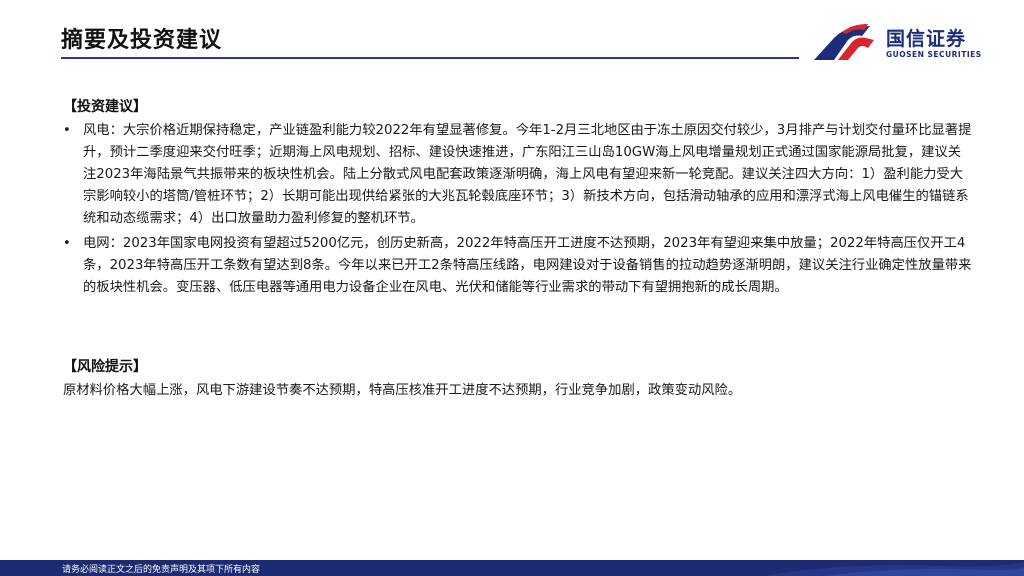  I want to click on footer-wave-icon, so click(894, 569).